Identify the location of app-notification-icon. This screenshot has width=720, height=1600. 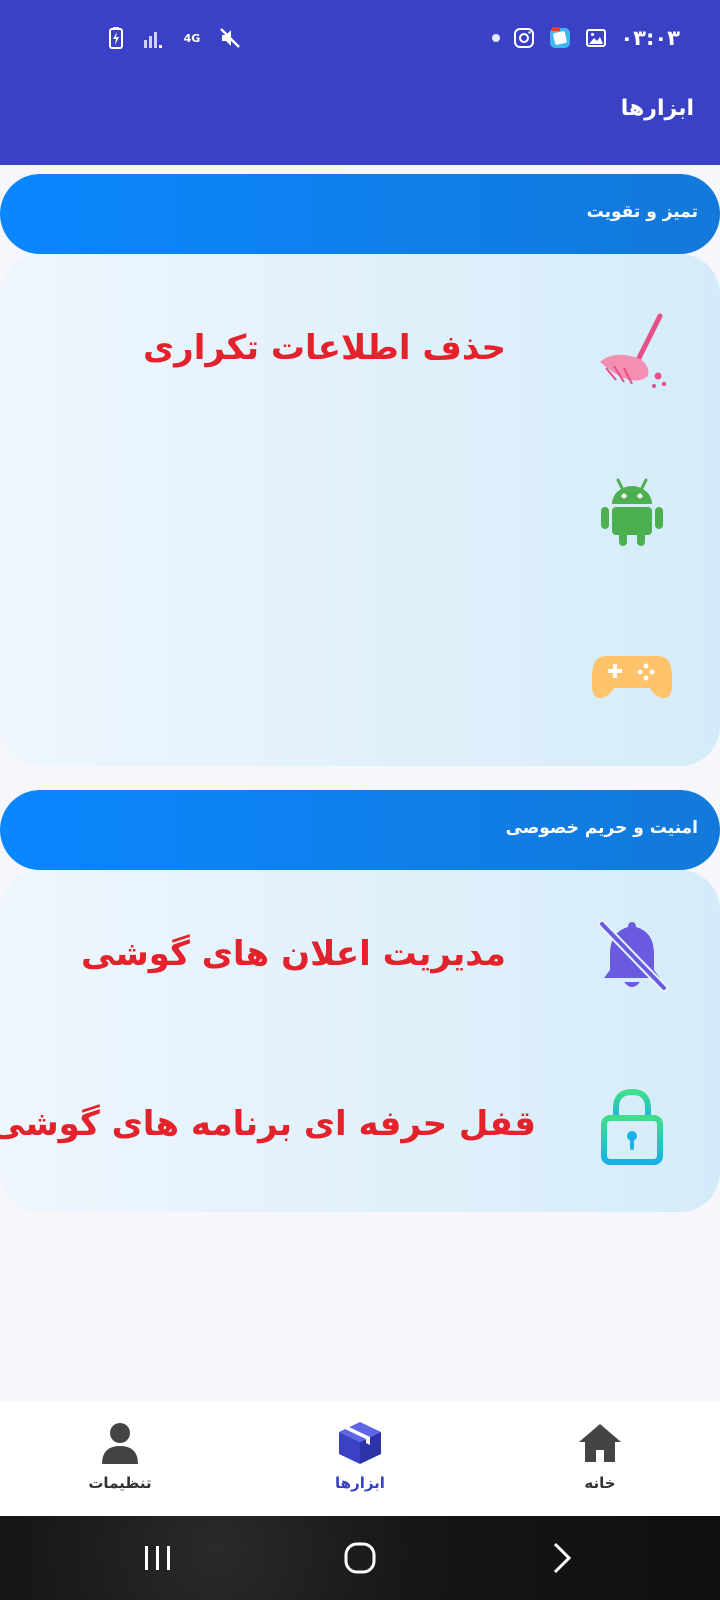
(560, 38).